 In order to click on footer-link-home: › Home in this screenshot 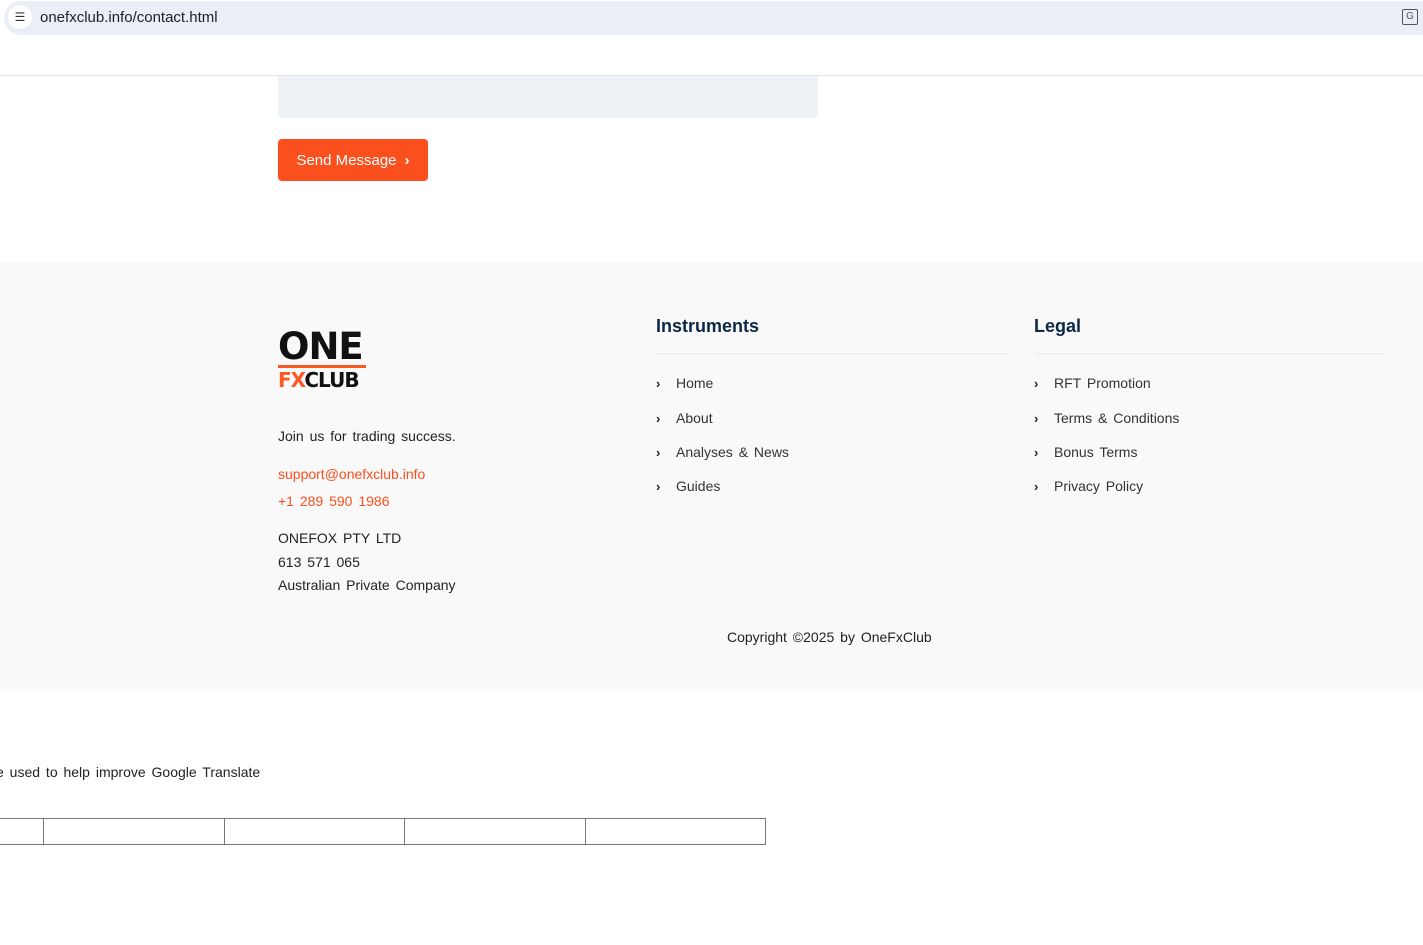, I will do `click(684, 383)`.